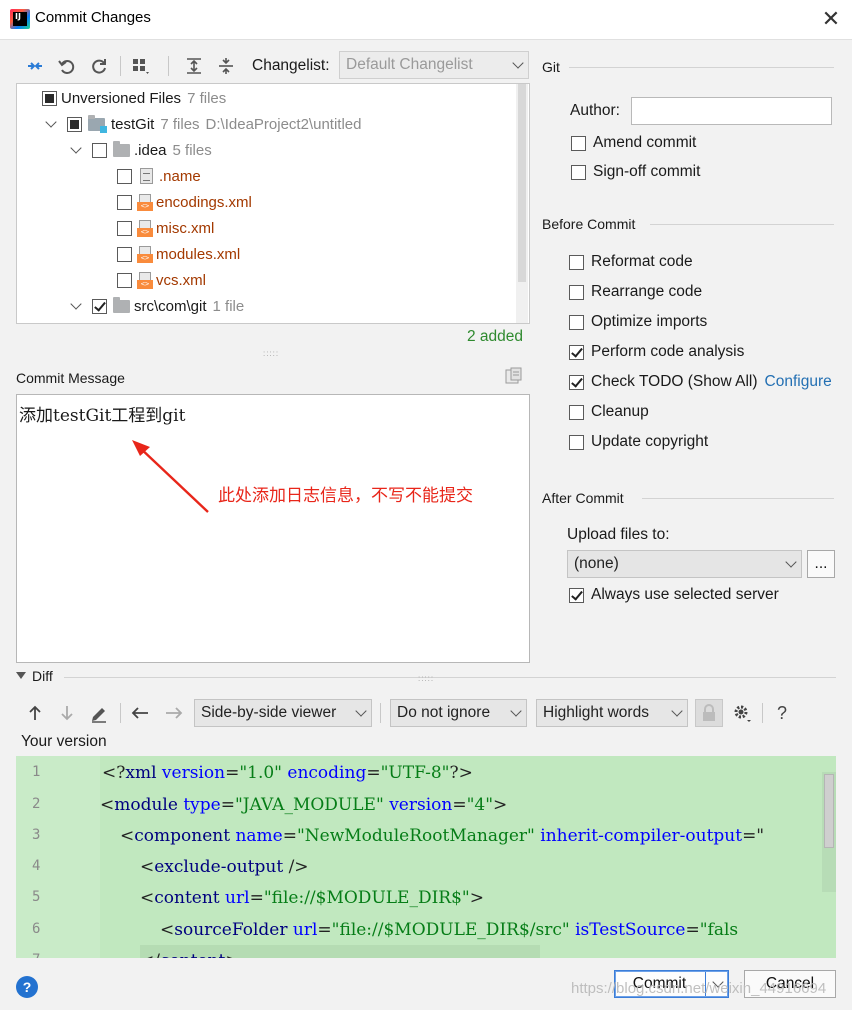 The height and width of the screenshot is (1010, 852). What do you see at coordinates (576, 262) in the screenshot?
I see `reformat-code-checkbox` at bounding box center [576, 262].